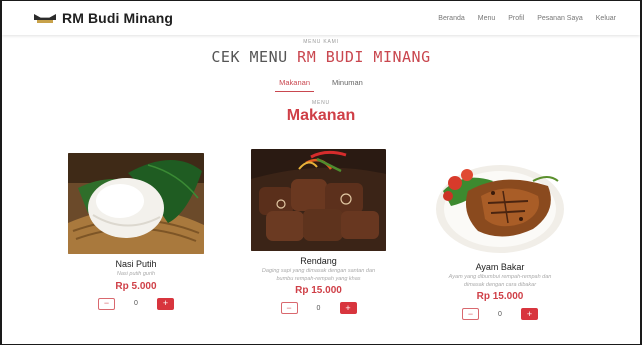 The width and height of the screenshot is (642, 345). Describe the element at coordinates (318, 261) in the screenshot. I see `product-name: Rendang` at that location.